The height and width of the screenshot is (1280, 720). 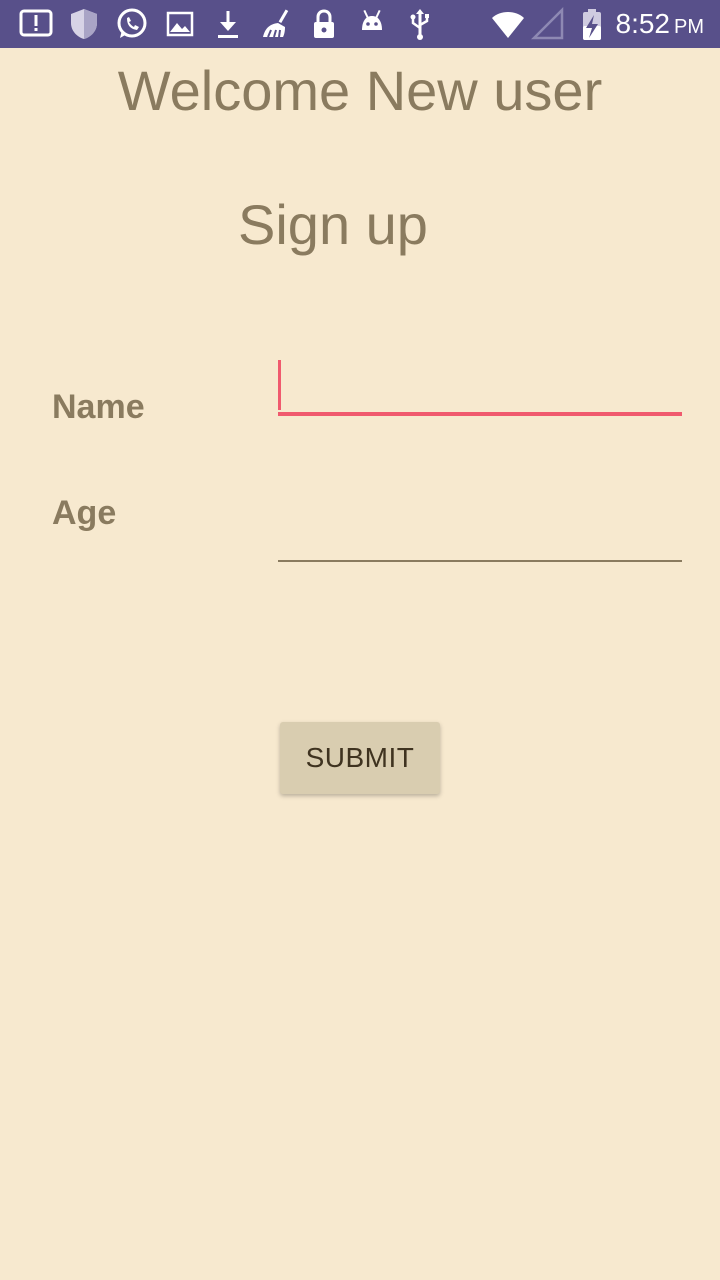 I want to click on image-icon, so click(x=180, y=24).